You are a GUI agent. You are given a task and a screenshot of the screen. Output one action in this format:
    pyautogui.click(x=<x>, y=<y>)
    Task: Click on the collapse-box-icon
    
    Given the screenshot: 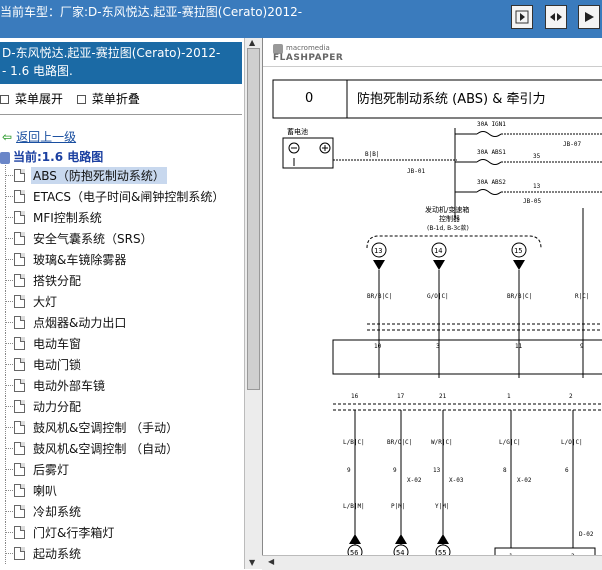 What is the action you would take?
    pyautogui.click(x=81, y=99)
    